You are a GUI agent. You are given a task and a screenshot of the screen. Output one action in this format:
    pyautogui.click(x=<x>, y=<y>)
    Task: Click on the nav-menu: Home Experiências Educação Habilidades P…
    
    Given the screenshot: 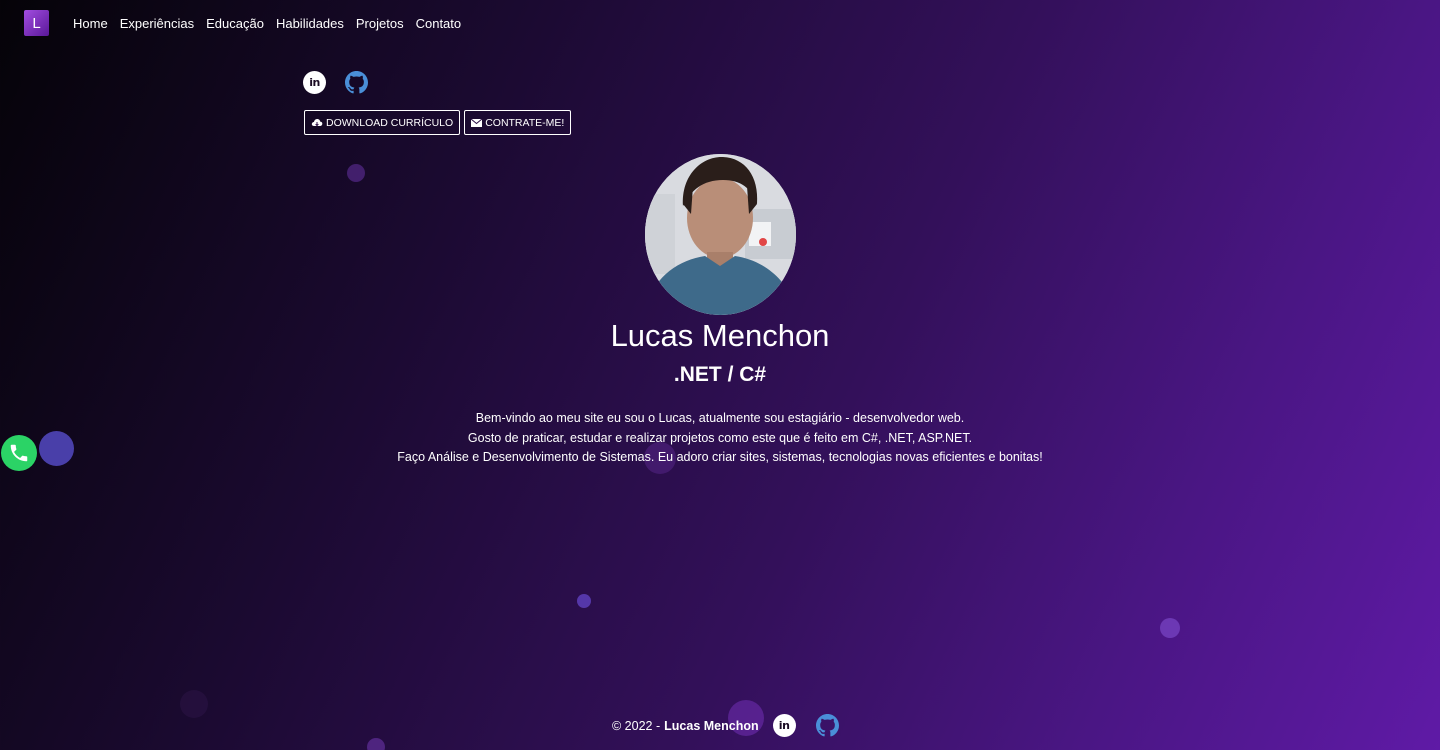 What is the action you would take?
    pyautogui.click(x=273, y=23)
    